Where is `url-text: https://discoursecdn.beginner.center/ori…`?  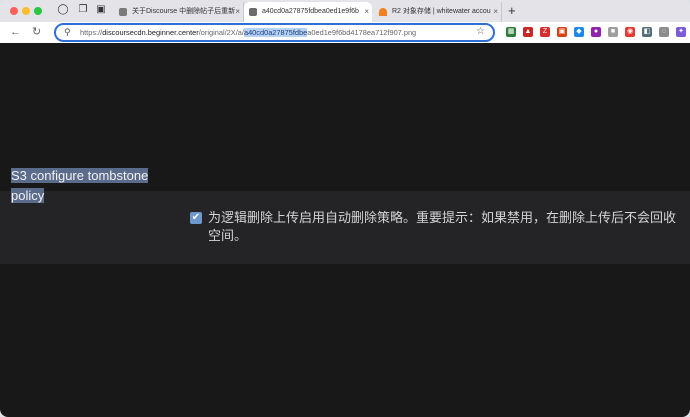
url-text: https://discoursecdn.beginner.center/ori… is located at coordinates (248, 33).